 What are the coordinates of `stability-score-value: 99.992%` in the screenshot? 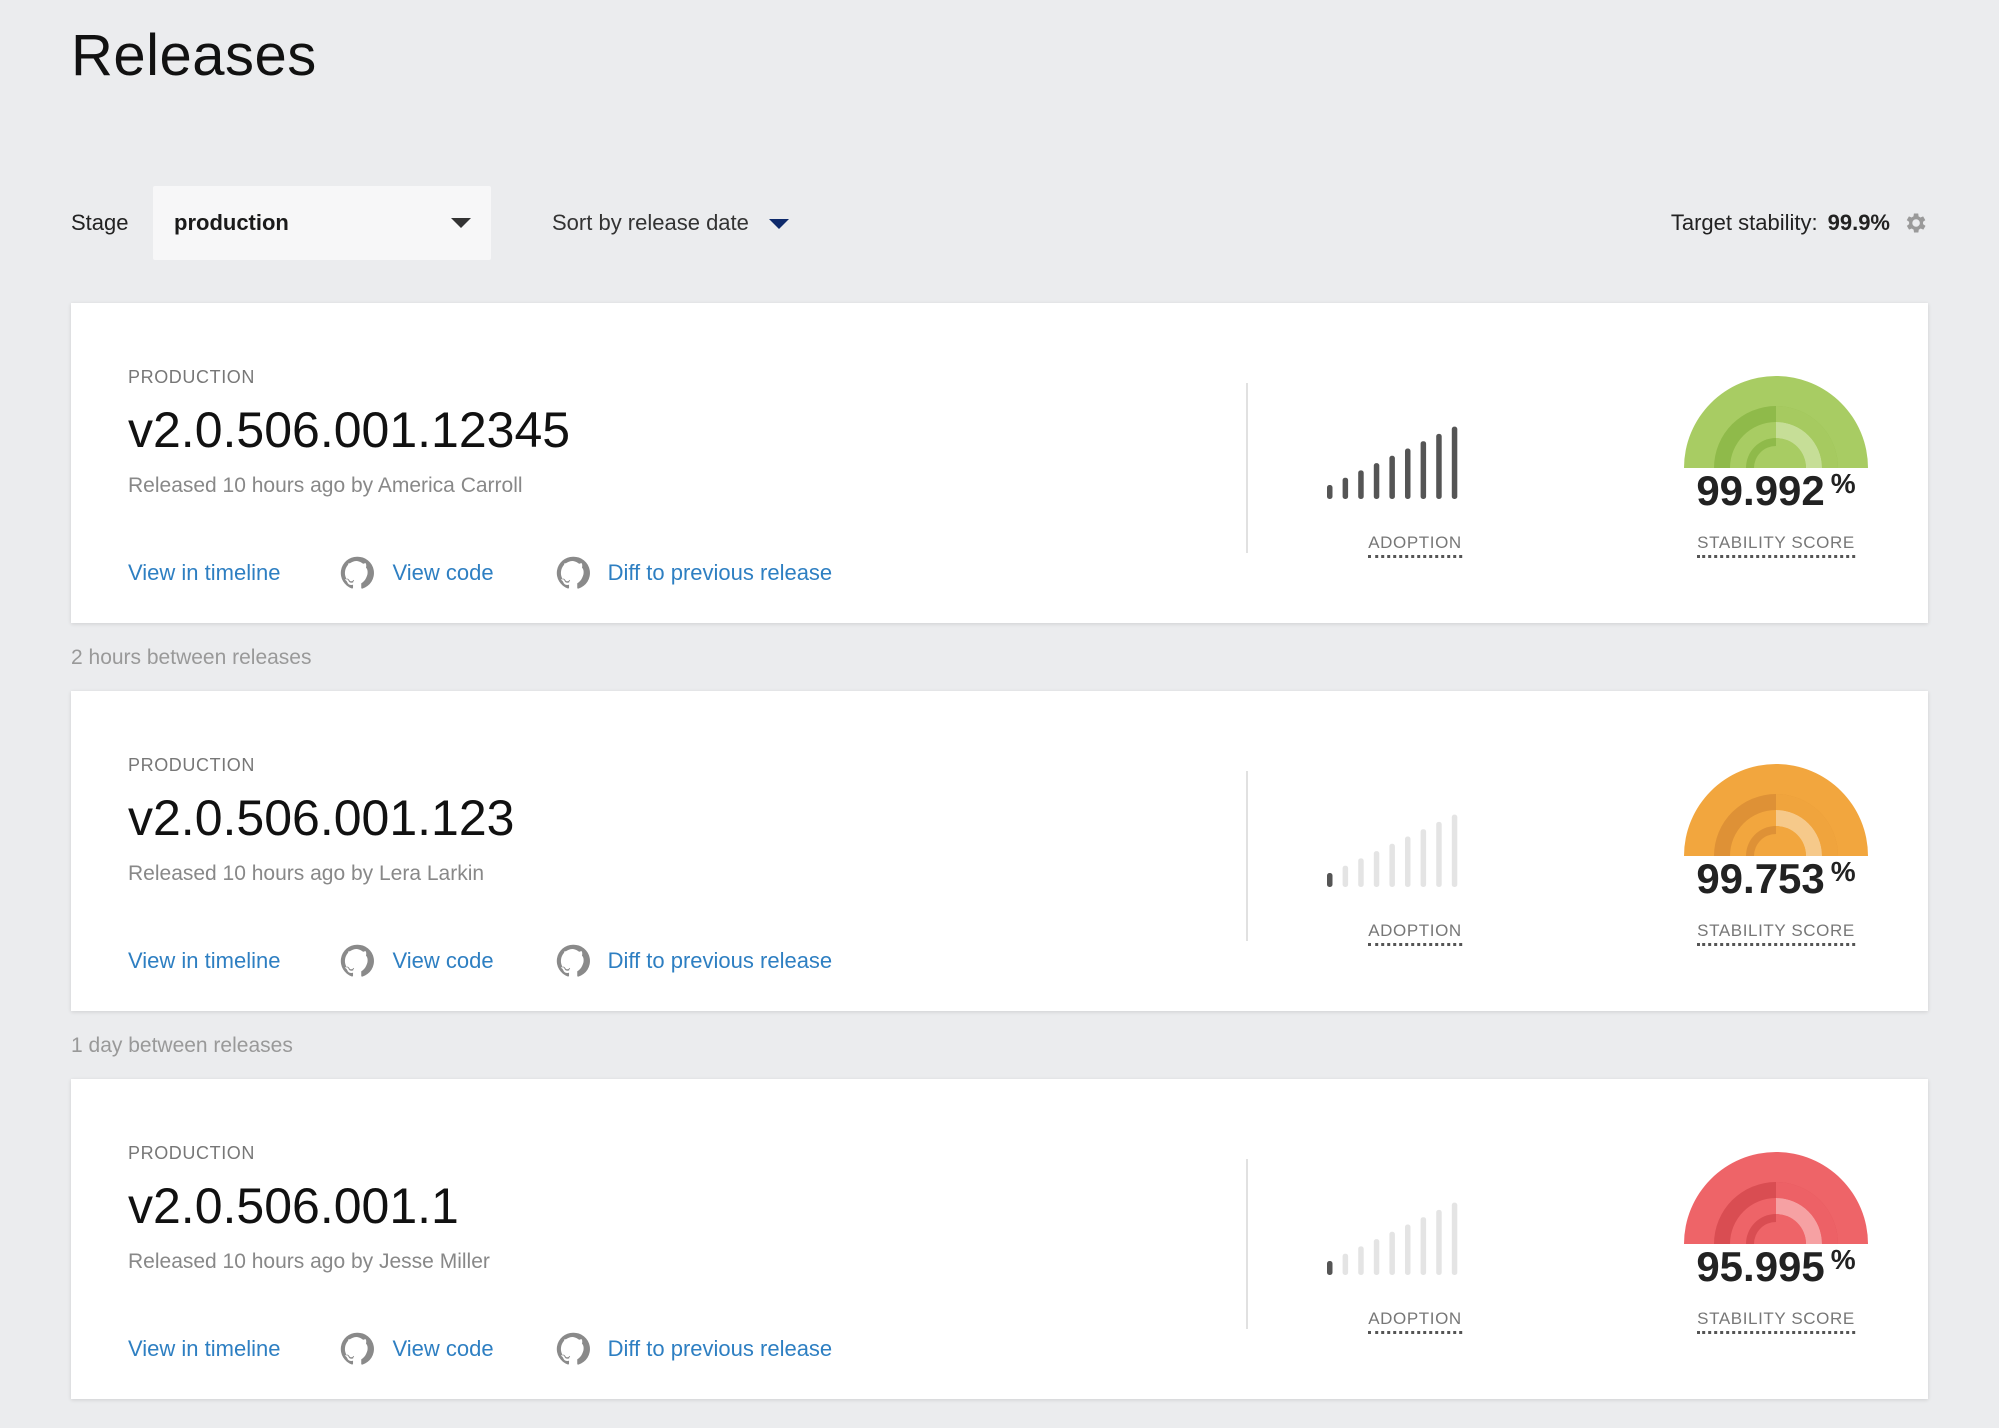 It's located at (1776, 490).